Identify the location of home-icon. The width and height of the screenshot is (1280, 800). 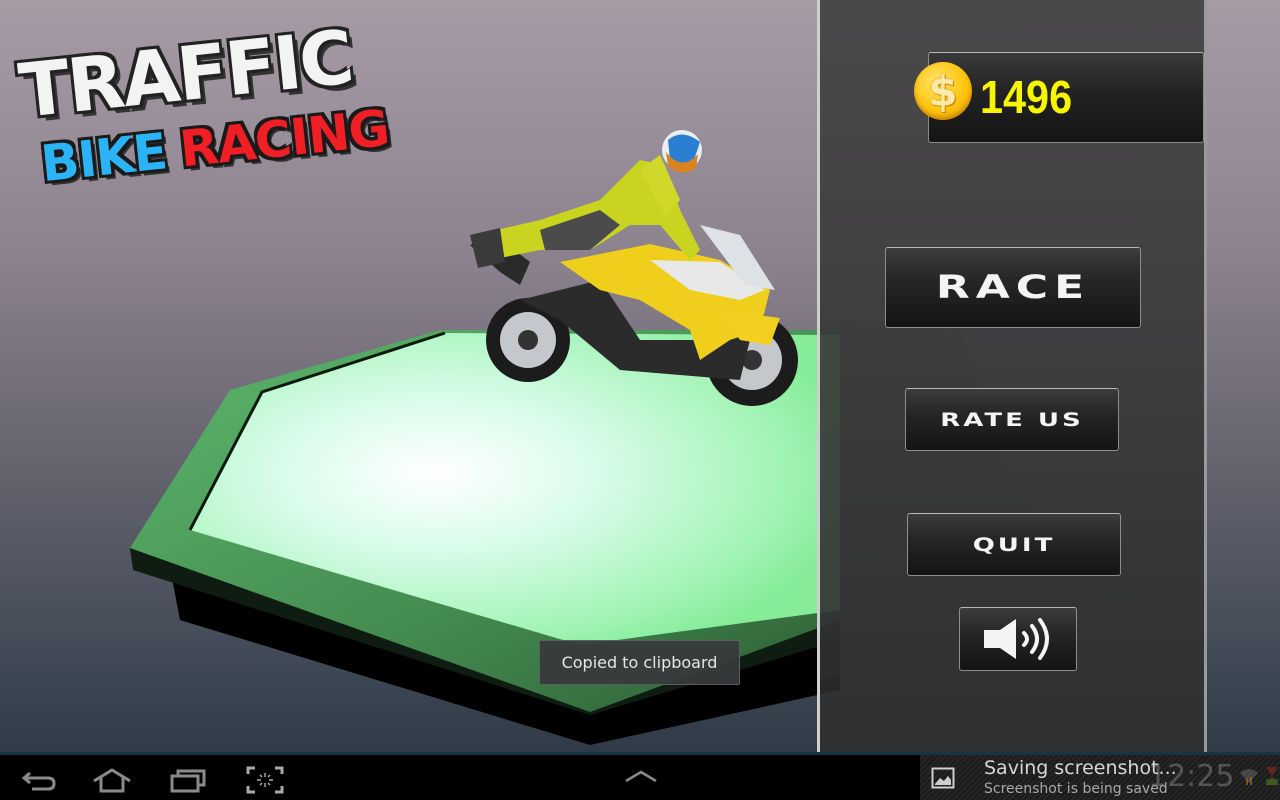
(112, 780).